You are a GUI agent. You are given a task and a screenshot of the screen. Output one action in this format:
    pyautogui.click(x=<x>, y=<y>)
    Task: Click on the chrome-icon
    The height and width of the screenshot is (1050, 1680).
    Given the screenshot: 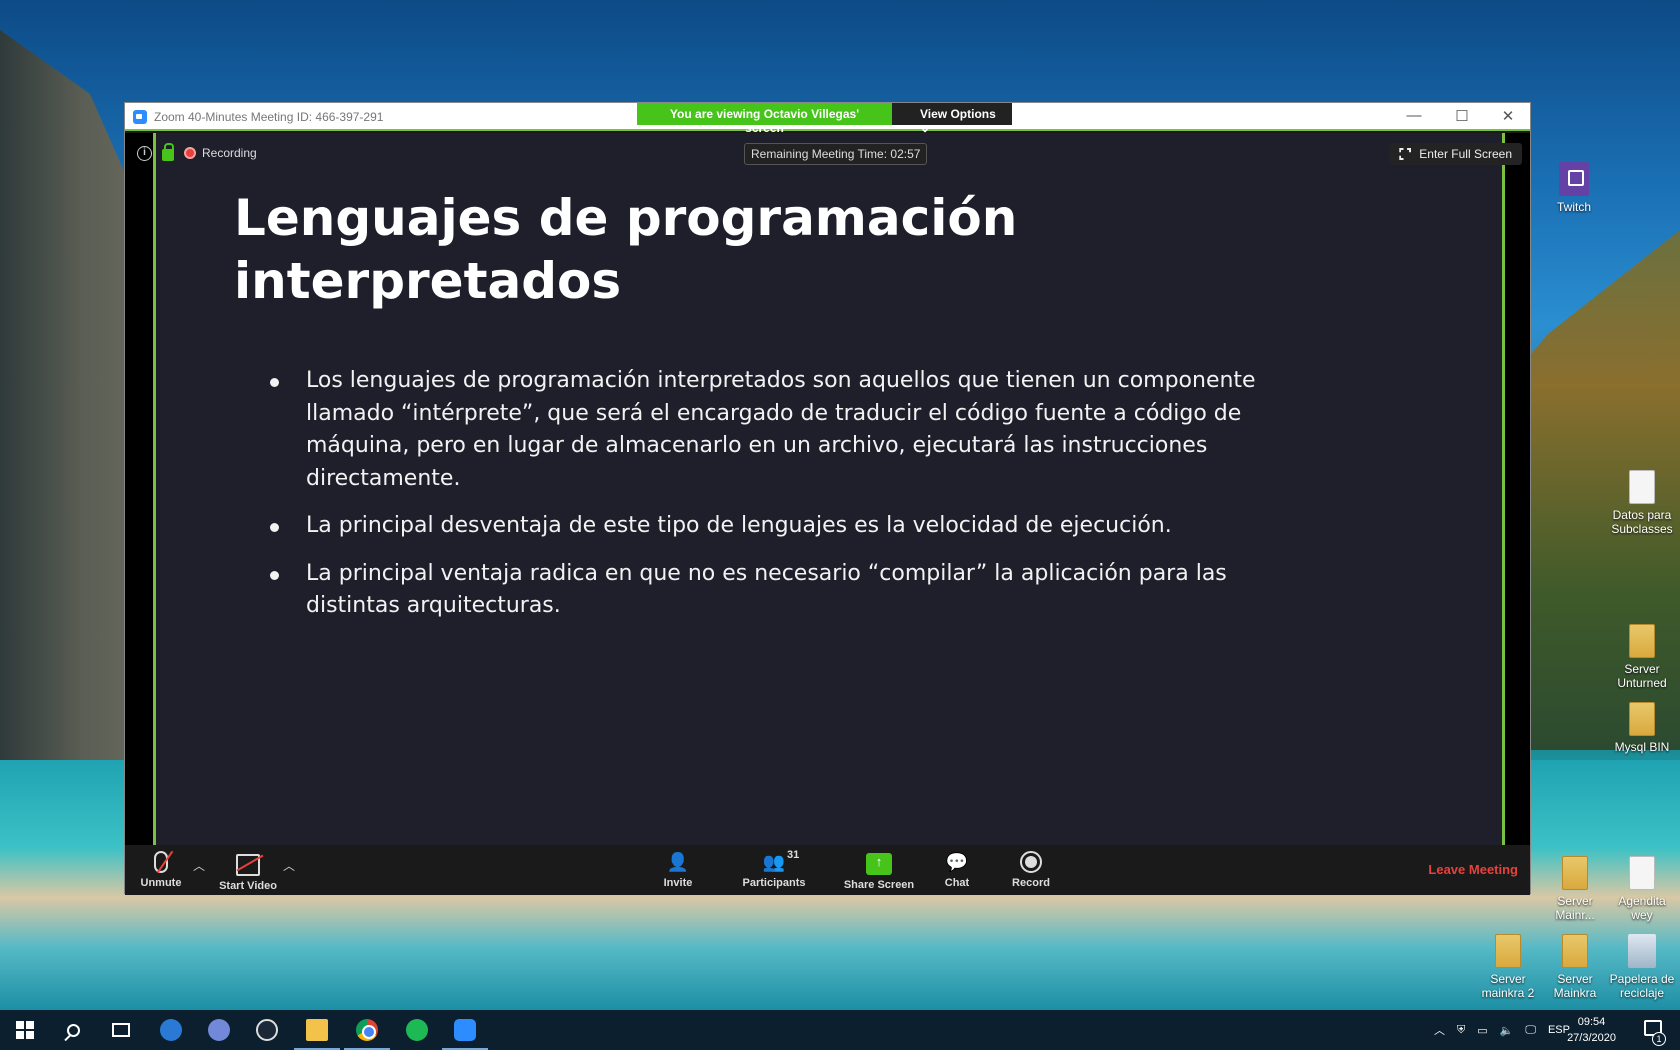 What is the action you would take?
    pyautogui.click(x=367, y=1030)
    